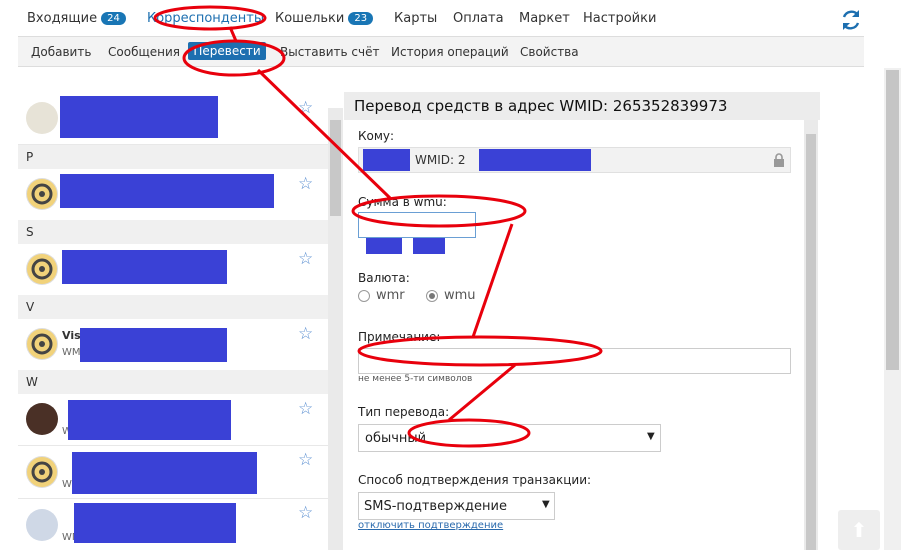  I want to click on form-scrollbar-thumb, so click(811, 342).